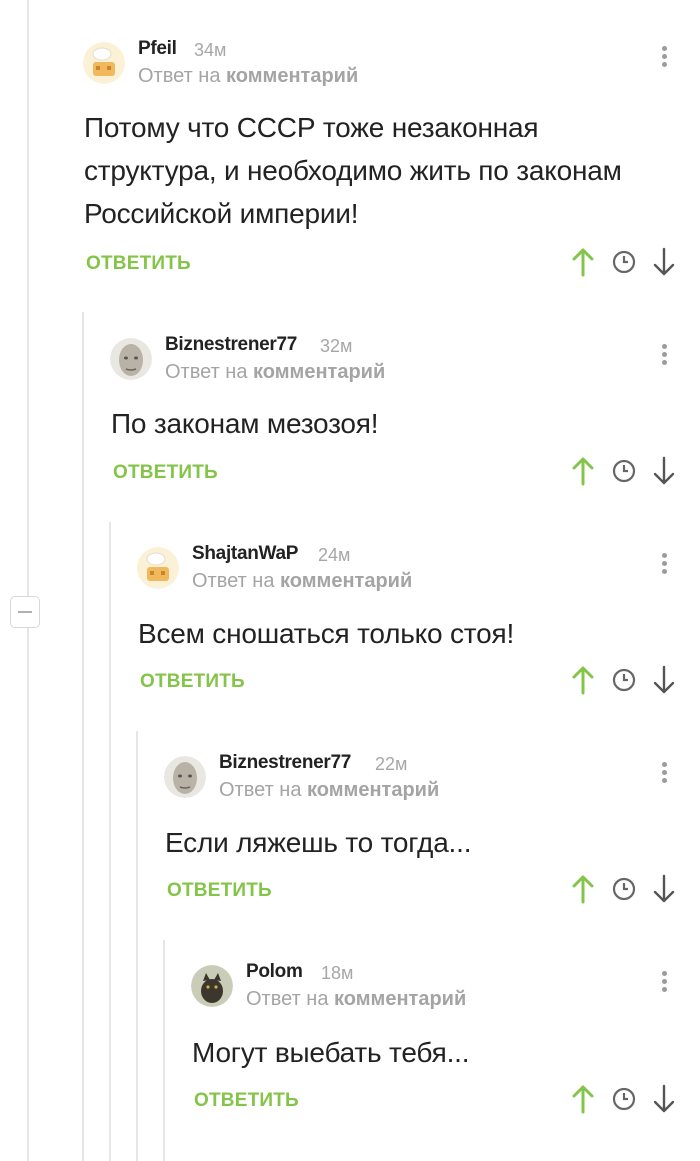  What do you see at coordinates (337, 973) in the screenshot?
I see `comment-time: 18м` at bounding box center [337, 973].